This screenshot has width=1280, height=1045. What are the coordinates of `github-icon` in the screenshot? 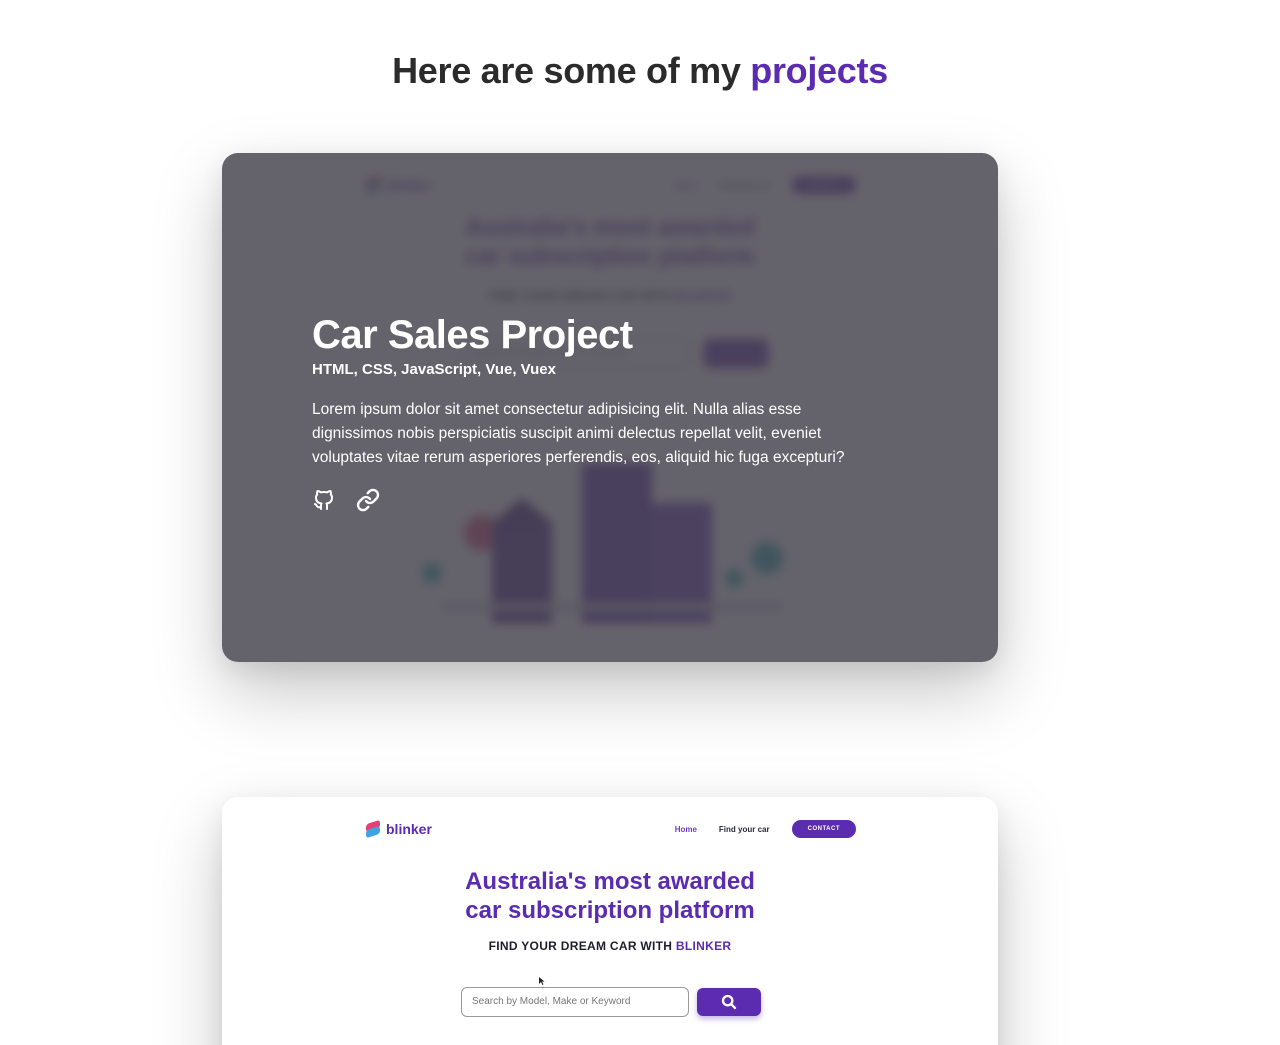 It's located at (323, 500).